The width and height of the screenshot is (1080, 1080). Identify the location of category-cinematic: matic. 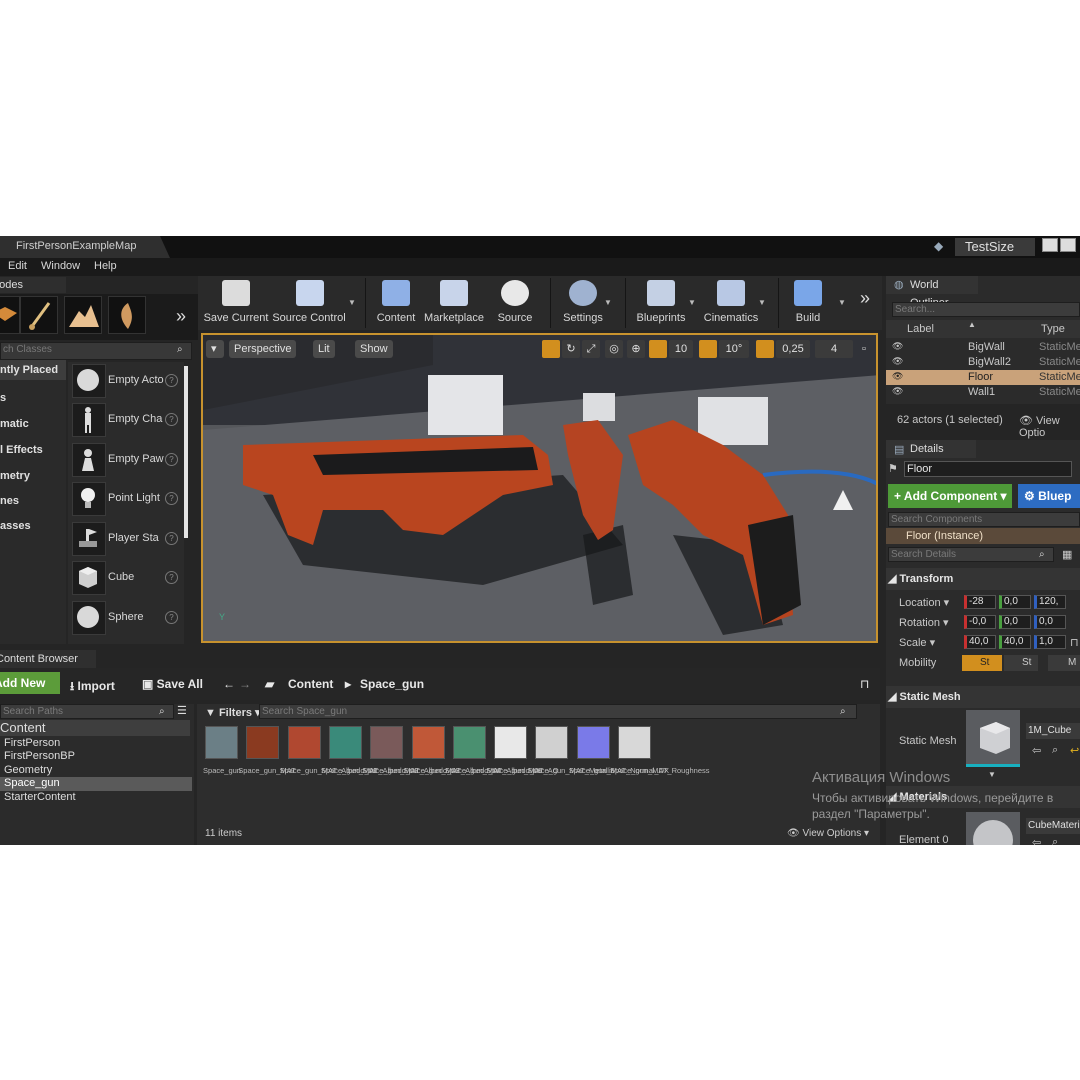
(33, 424).